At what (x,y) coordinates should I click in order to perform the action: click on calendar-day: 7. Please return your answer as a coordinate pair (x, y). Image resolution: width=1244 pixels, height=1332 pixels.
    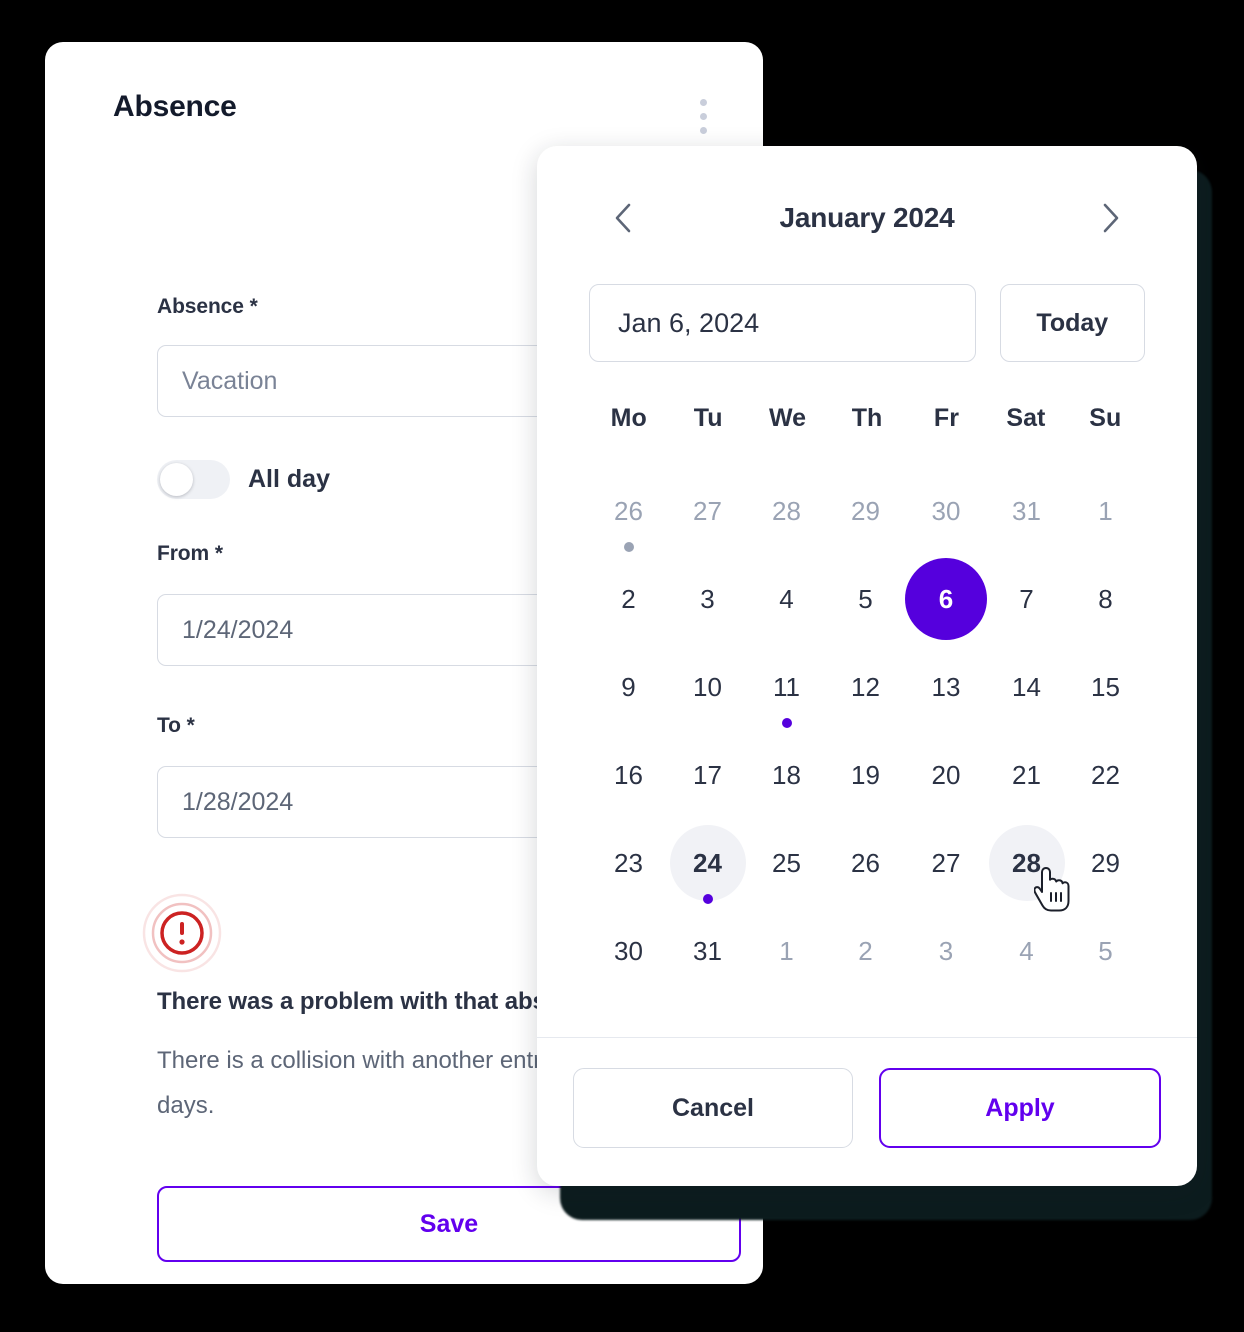
    Looking at the image, I should click on (1026, 599).